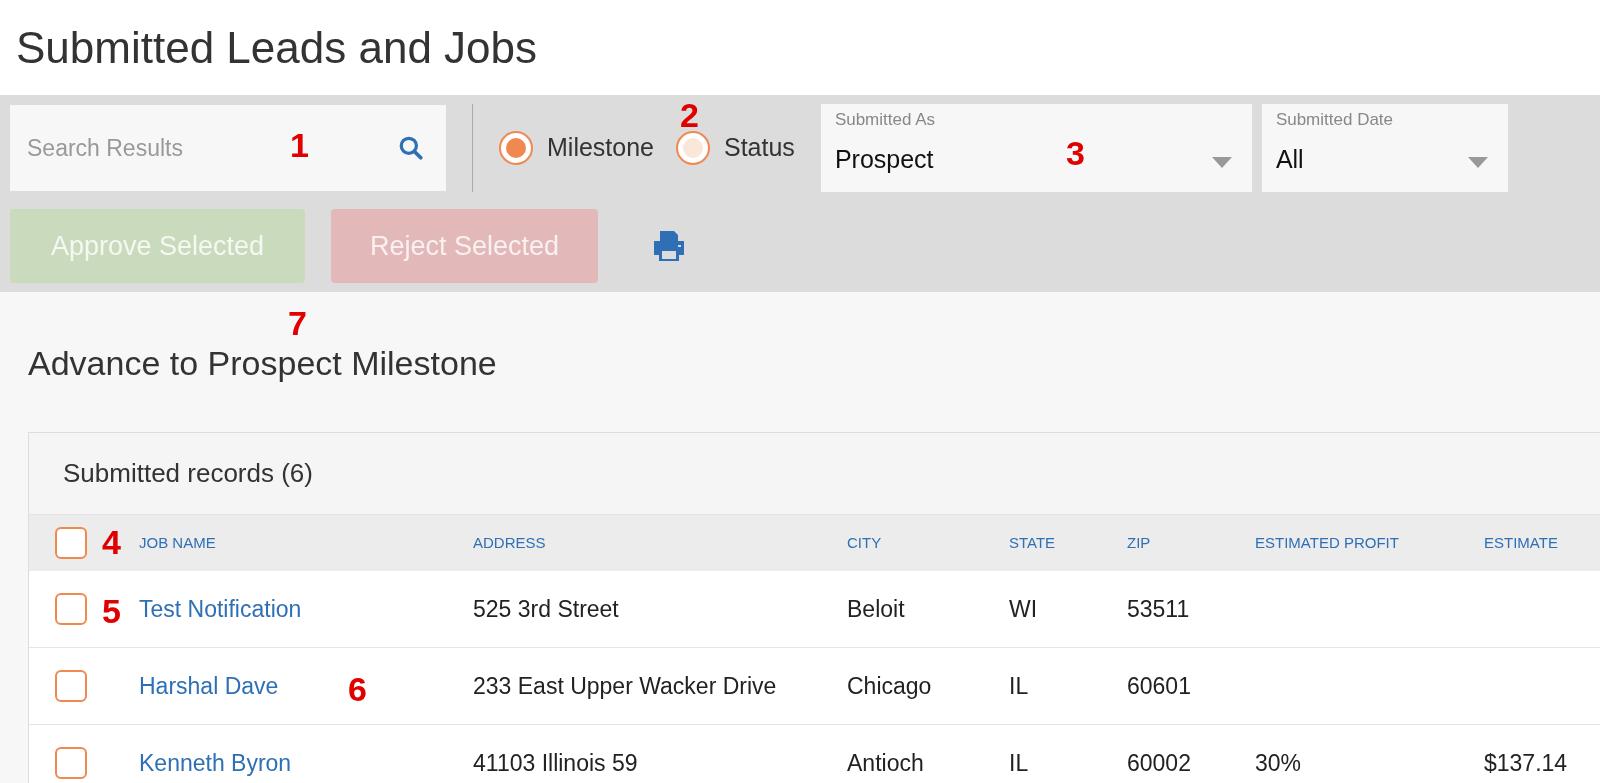 Image resolution: width=1600 pixels, height=783 pixels. Describe the element at coordinates (297, 323) in the screenshot. I see `annotation-number: 7` at that location.